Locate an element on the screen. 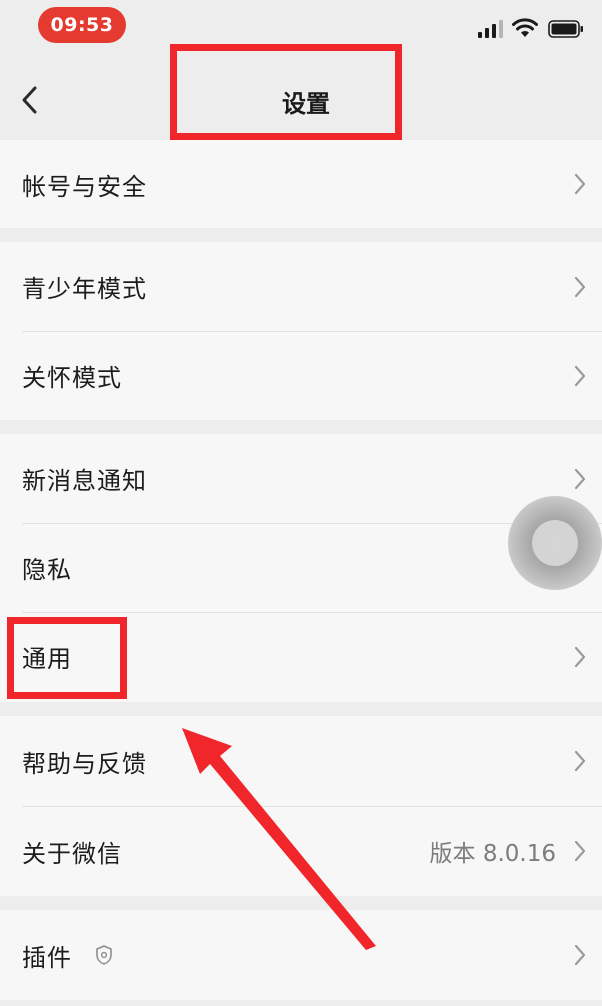  assistive-touch-dot is located at coordinates (555, 543).